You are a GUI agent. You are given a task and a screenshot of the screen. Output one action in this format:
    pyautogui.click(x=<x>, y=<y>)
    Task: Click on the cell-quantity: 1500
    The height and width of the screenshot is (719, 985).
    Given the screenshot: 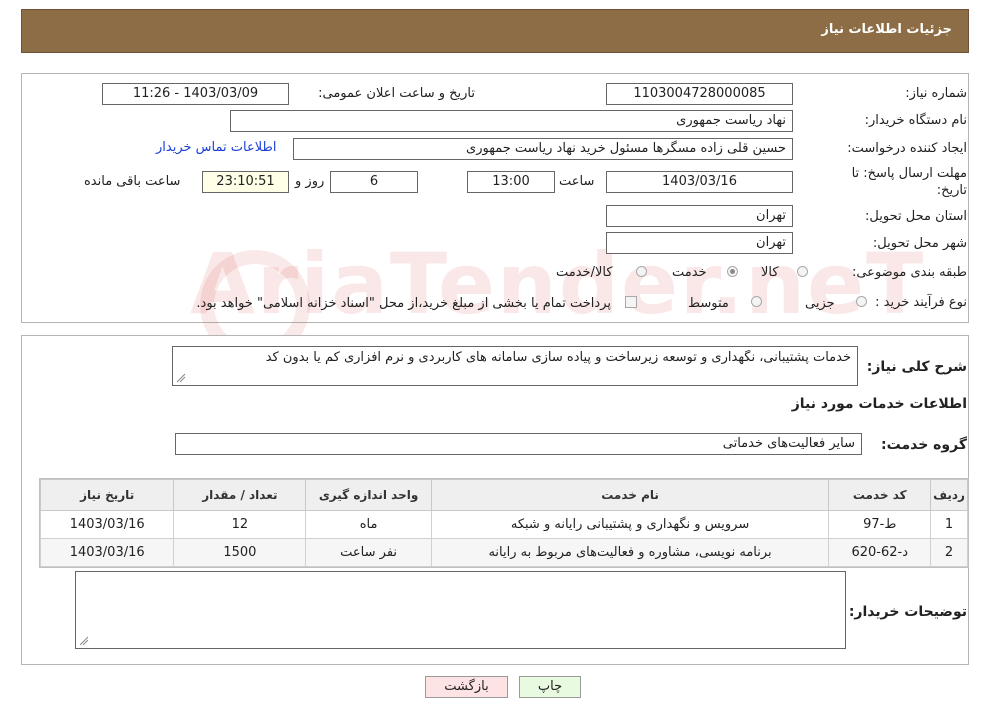 What is the action you would take?
    pyautogui.click(x=240, y=552)
    